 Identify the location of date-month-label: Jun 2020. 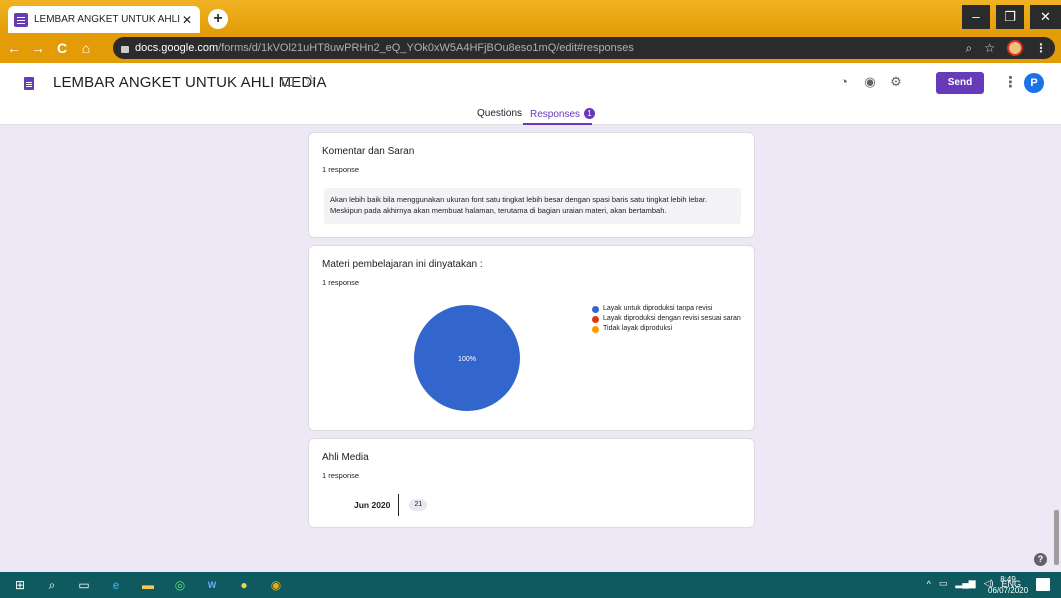
(372, 505).